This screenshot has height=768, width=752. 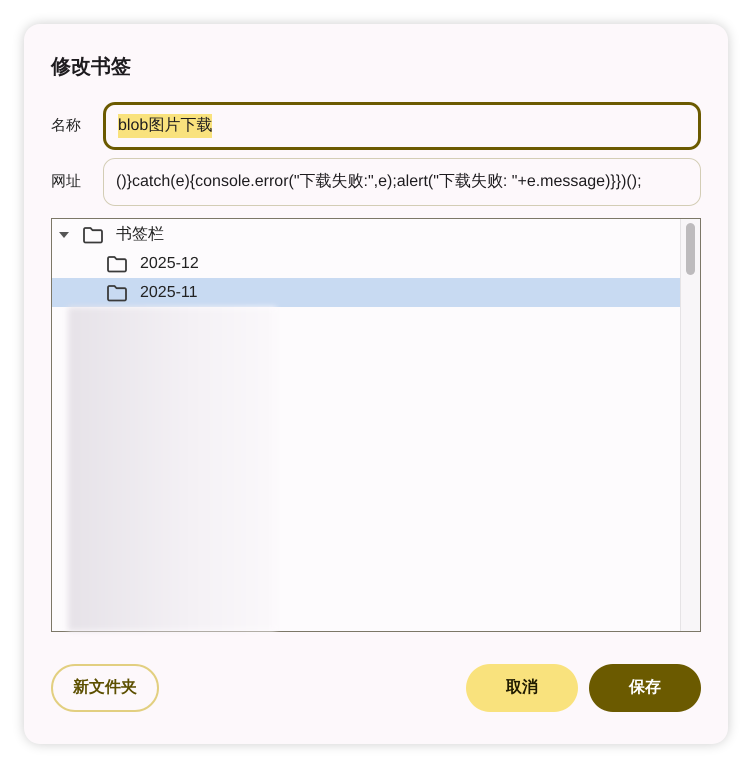 What do you see at coordinates (140, 234) in the screenshot?
I see `folder-label: 书签栏` at bounding box center [140, 234].